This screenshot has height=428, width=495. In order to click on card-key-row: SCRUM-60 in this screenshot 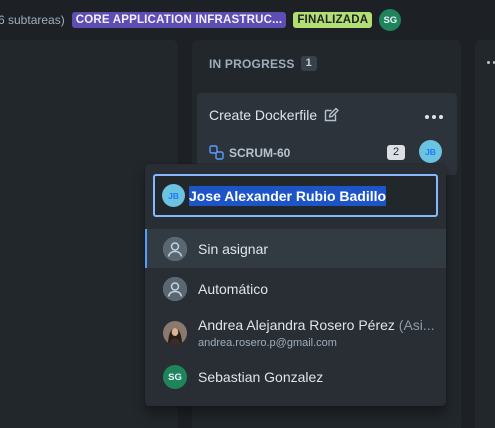, I will do `click(249, 152)`.